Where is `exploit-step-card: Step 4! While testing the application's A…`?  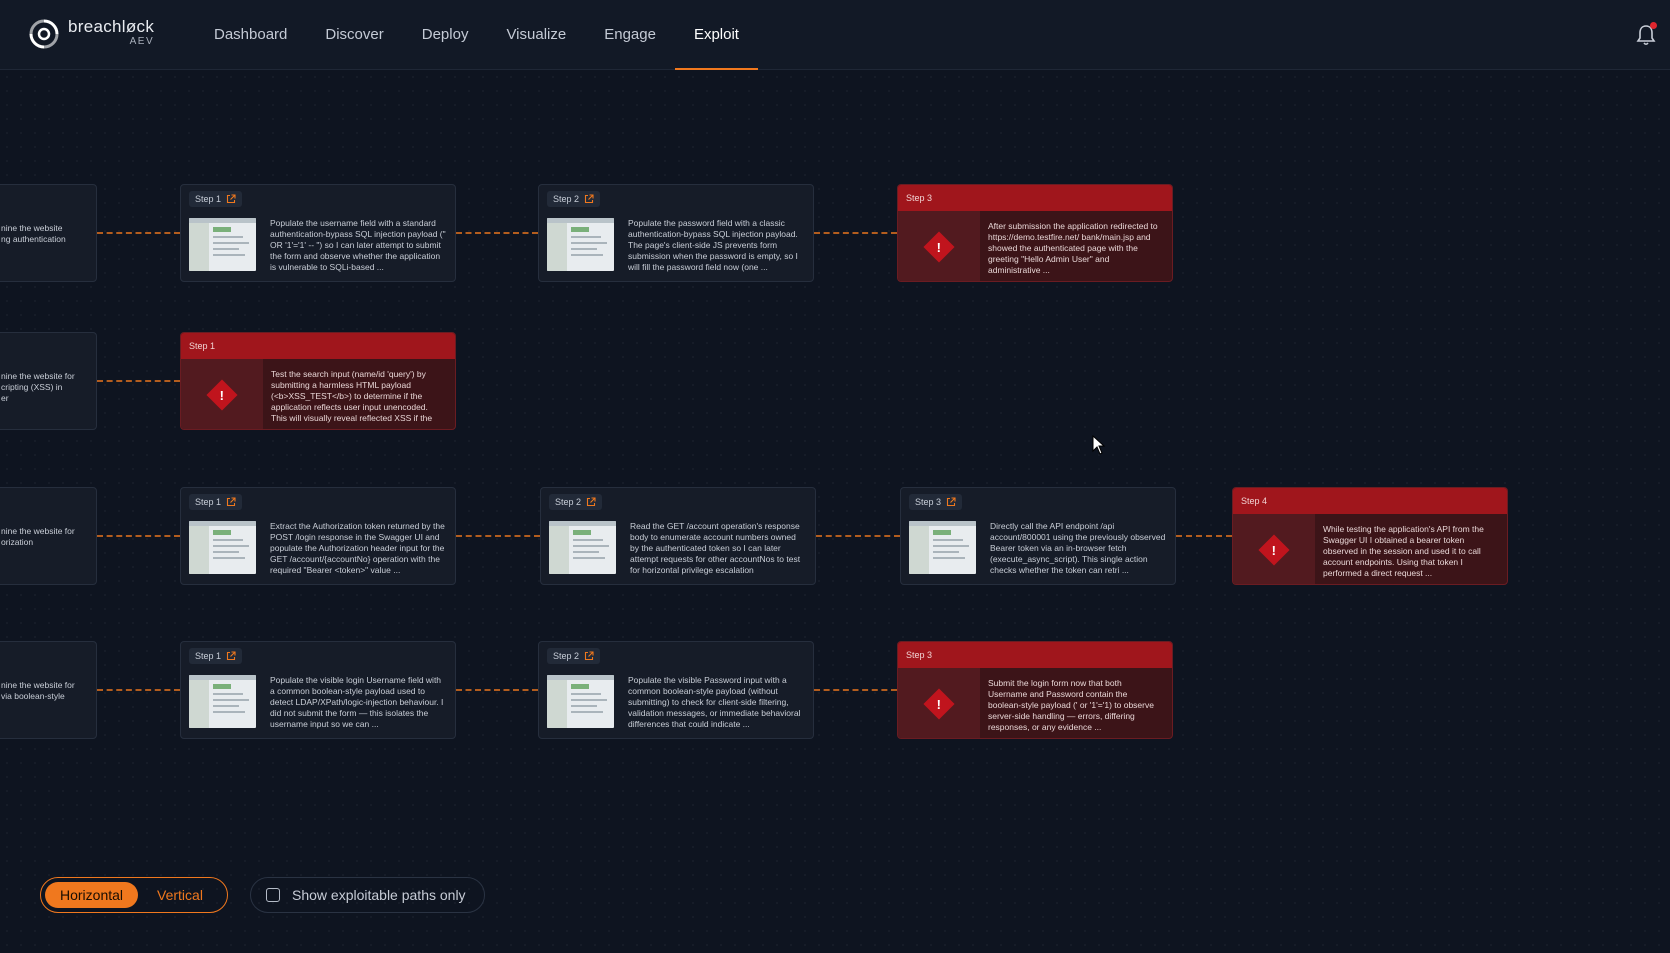
exploit-step-card: Step 4! While testing the application's A… is located at coordinates (1370, 536).